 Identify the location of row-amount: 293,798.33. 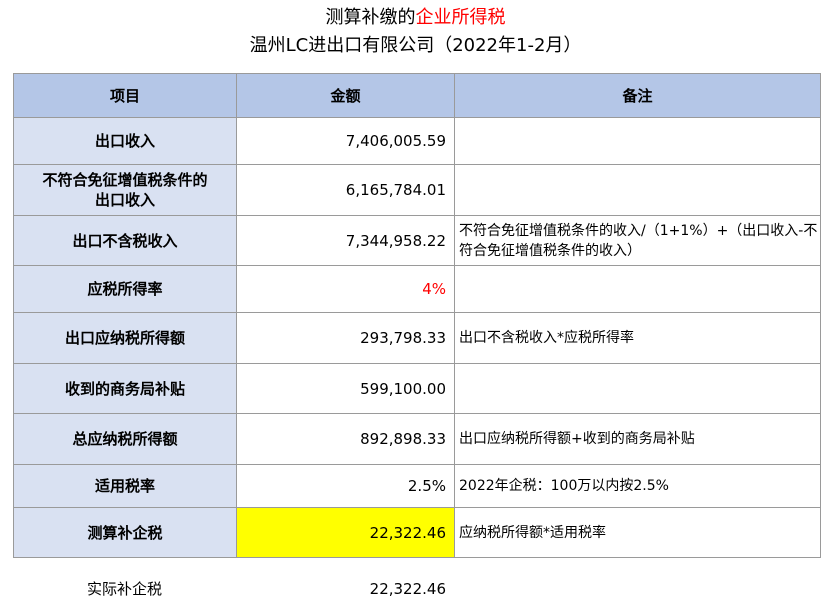
(345, 338).